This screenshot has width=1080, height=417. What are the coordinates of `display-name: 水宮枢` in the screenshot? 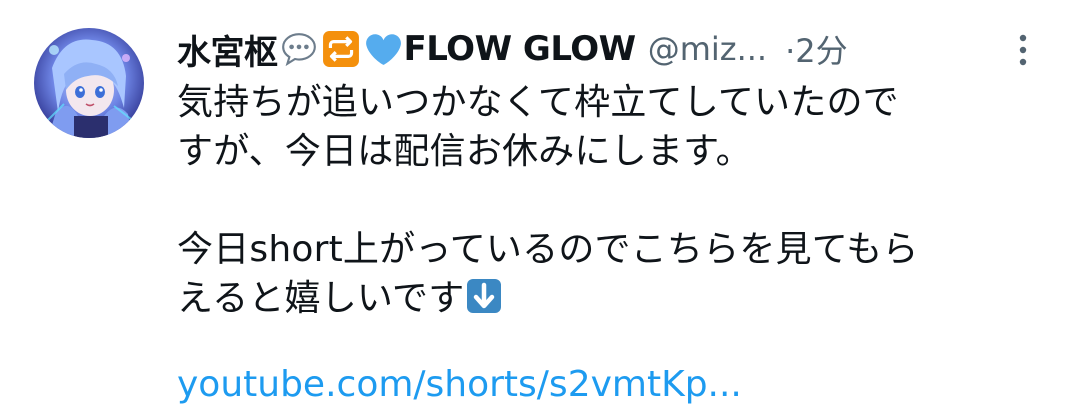 It's located at (227, 49).